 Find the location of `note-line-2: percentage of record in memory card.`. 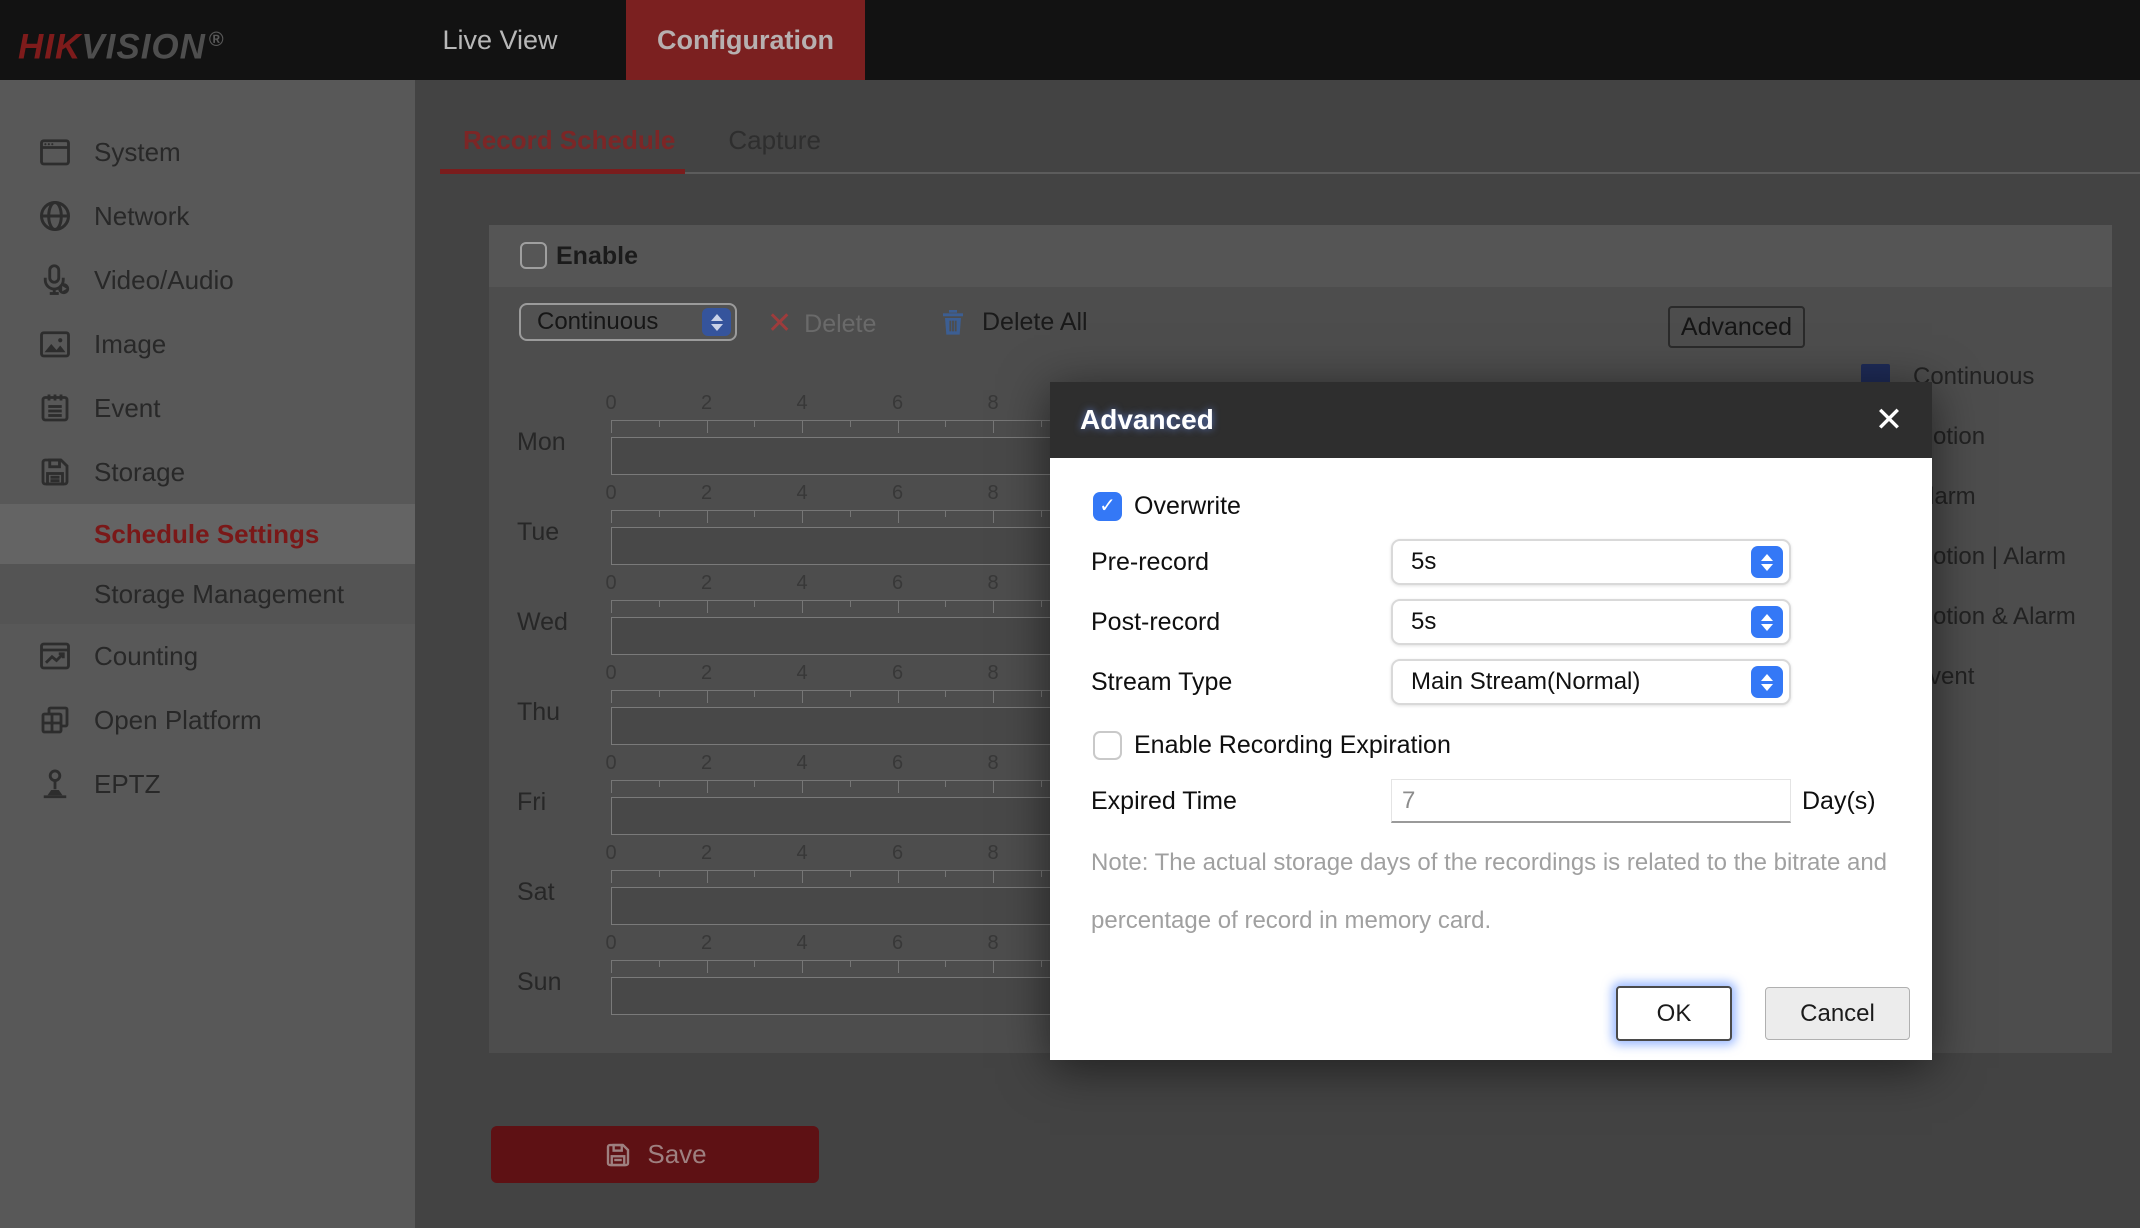

note-line-2: percentage of record in memory card. is located at coordinates (1291, 920).